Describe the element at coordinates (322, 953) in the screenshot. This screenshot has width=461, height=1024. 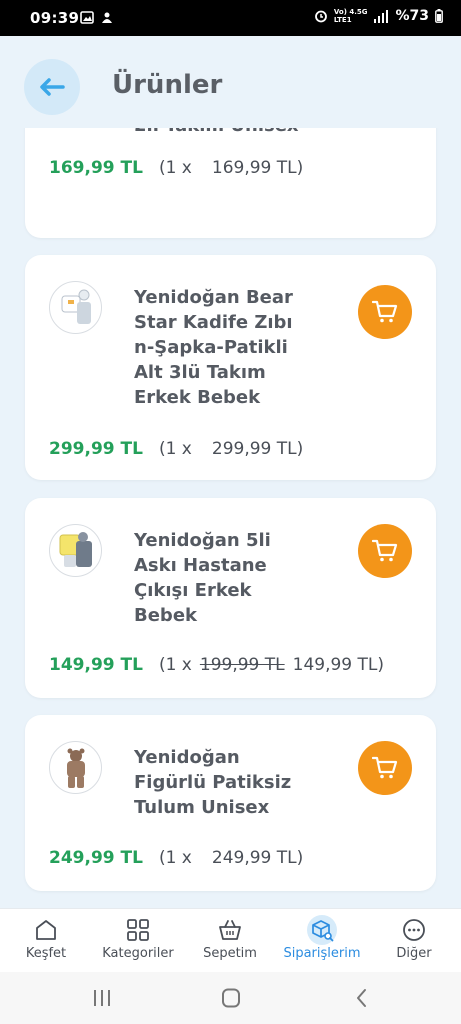
I see `nav-label: Siparişlerim` at that location.